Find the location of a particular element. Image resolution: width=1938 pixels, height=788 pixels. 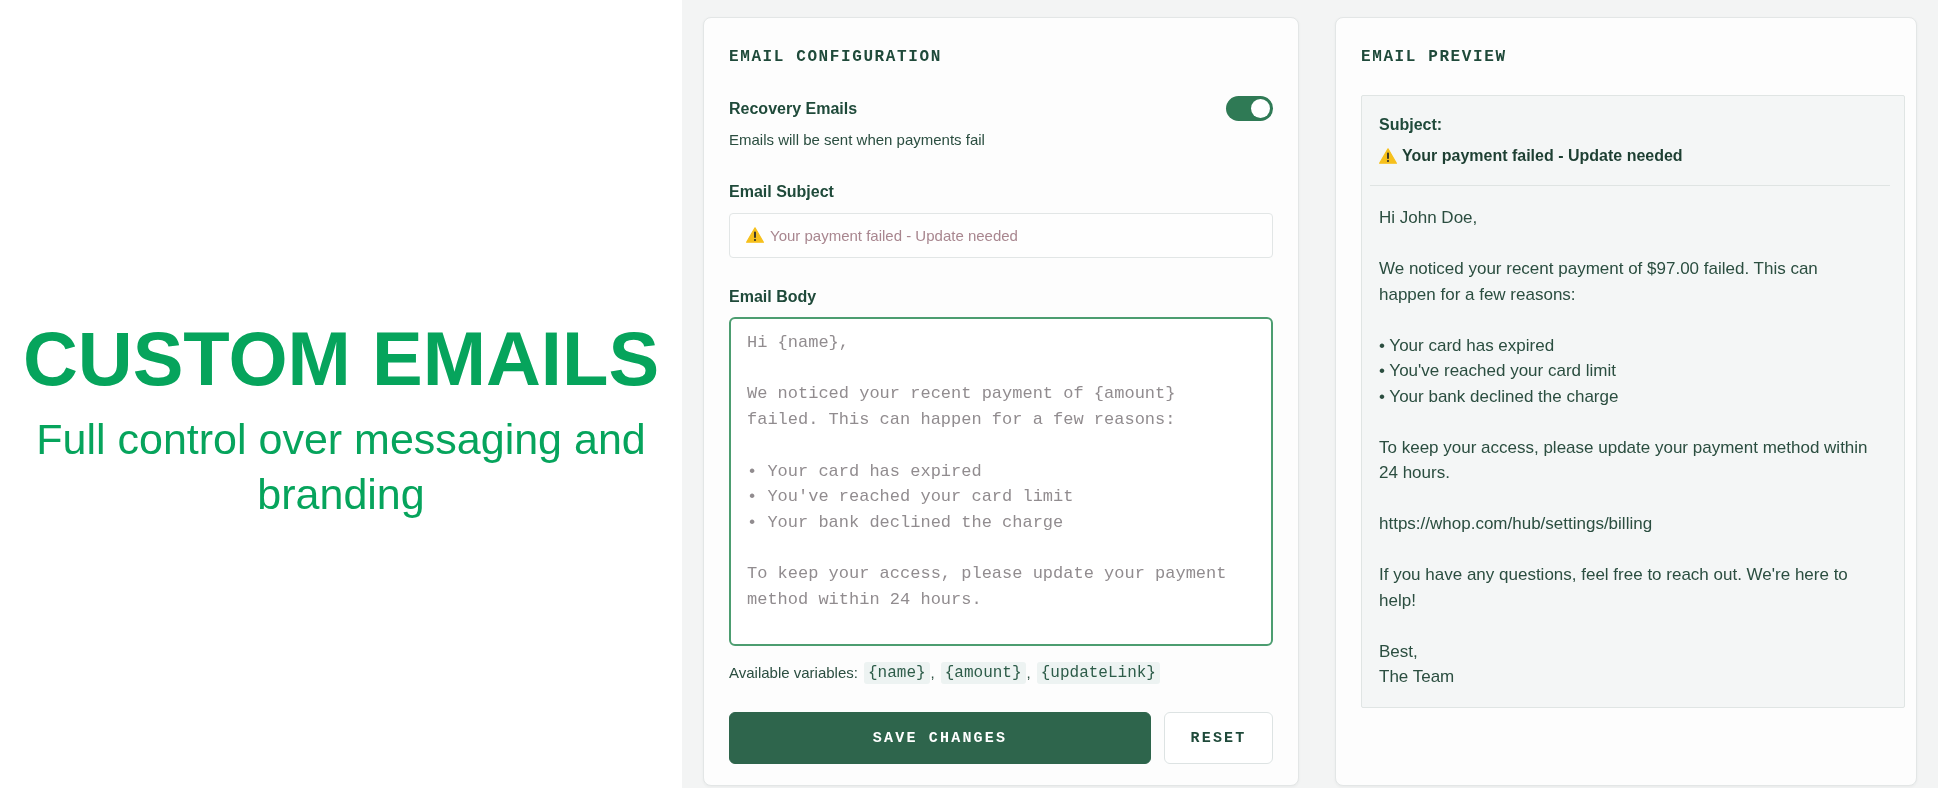

toggle-label: Recovery Emails is located at coordinates (793, 108).